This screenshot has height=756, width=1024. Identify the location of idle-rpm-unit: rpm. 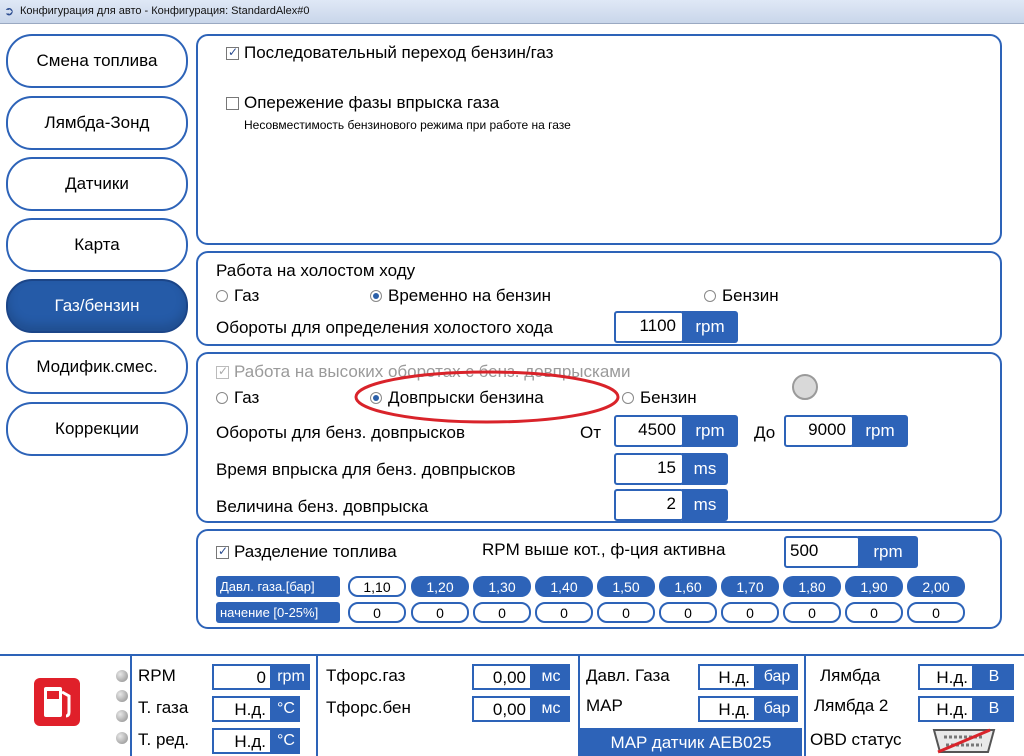
(710, 327).